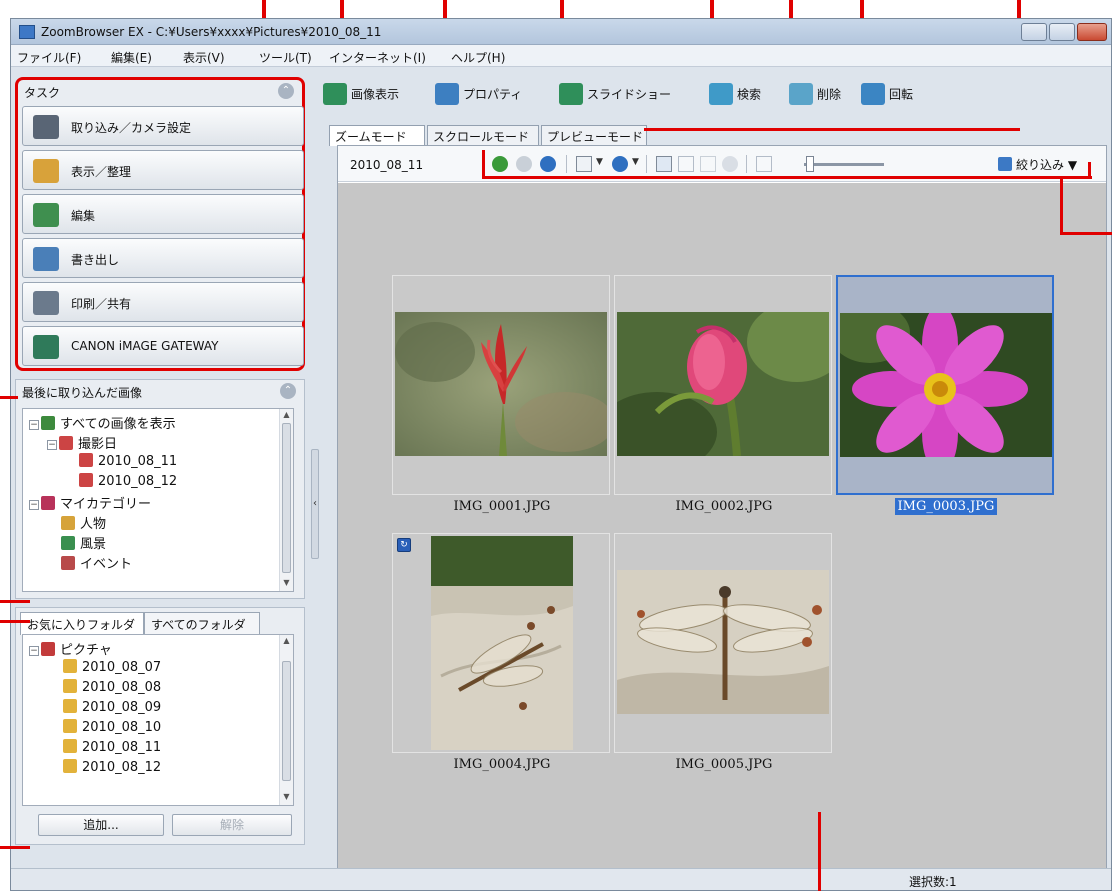 Image resolution: width=1112 pixels, height=891 pixels. I want to click on tab-zoom-mode: ズームモード, so click(377, 135).